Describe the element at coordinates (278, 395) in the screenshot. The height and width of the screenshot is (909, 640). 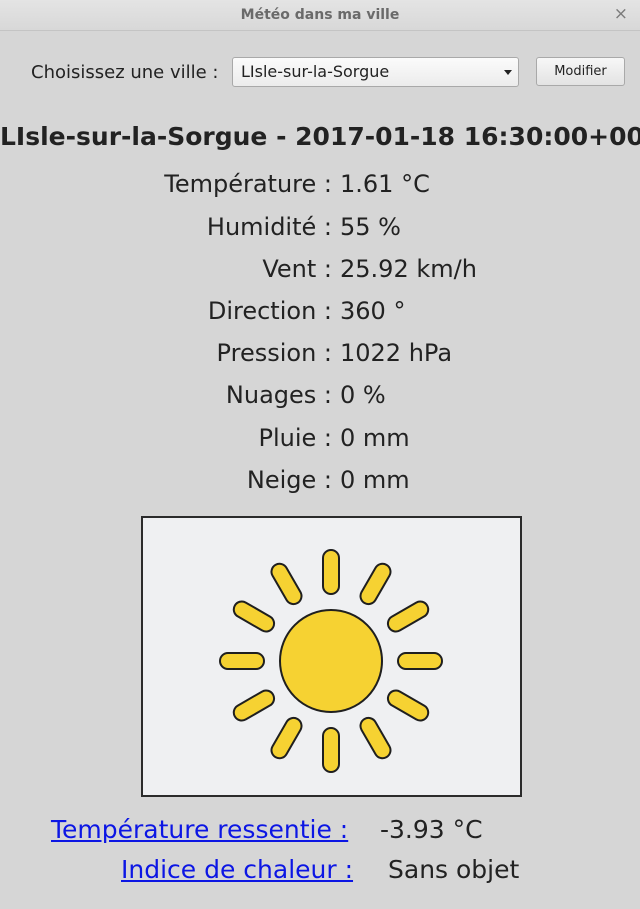
I see `metric-label: Nuages :` at that location.